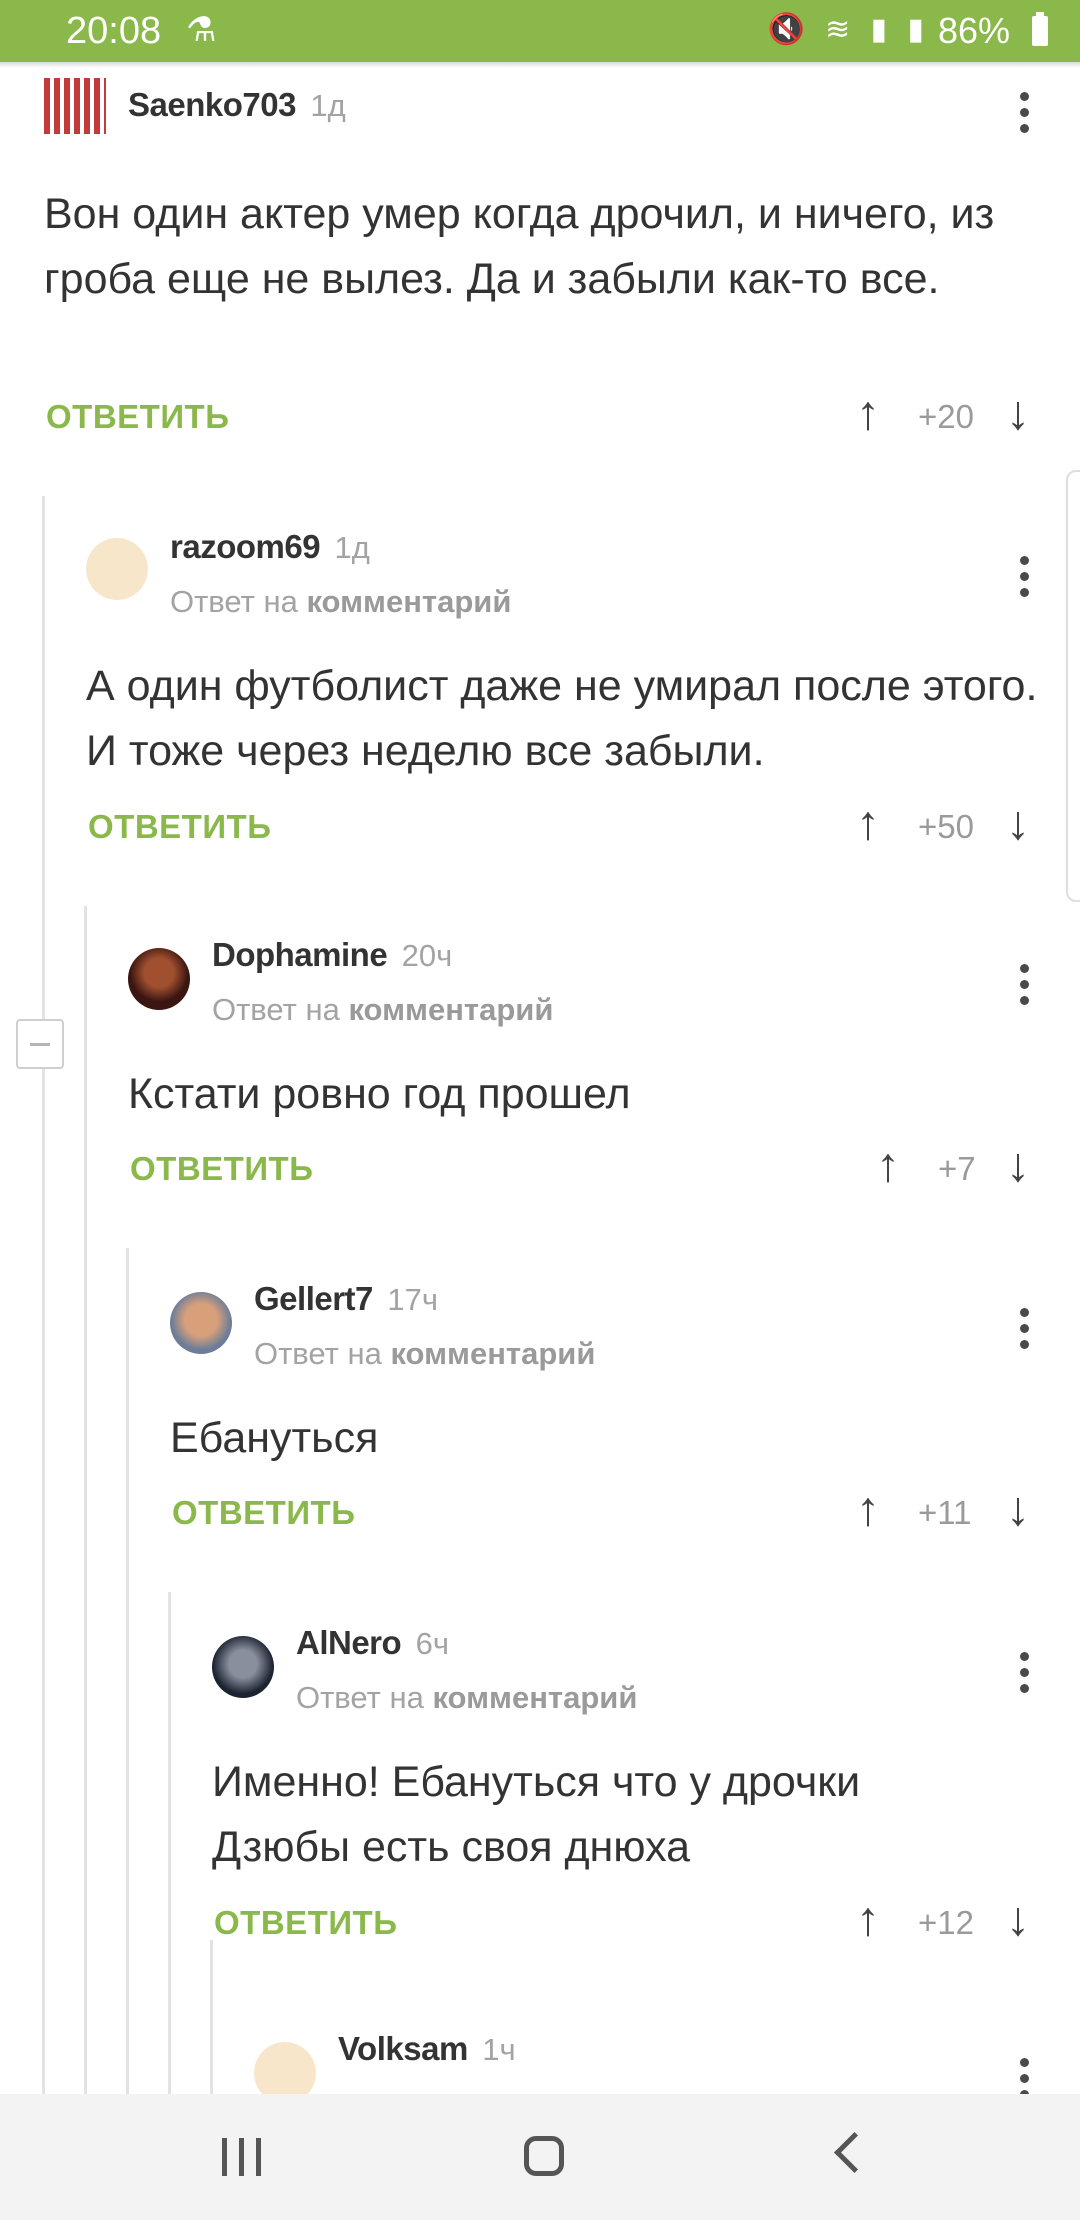 The image size is (1080, 2220). I want to click on status-time: 20:08, so click(114, 31).